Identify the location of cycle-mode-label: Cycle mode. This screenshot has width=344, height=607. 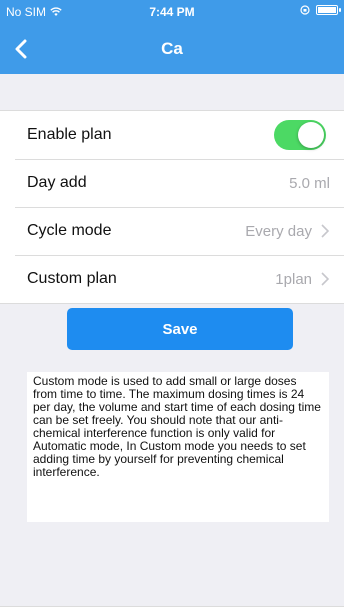
(69, 230).